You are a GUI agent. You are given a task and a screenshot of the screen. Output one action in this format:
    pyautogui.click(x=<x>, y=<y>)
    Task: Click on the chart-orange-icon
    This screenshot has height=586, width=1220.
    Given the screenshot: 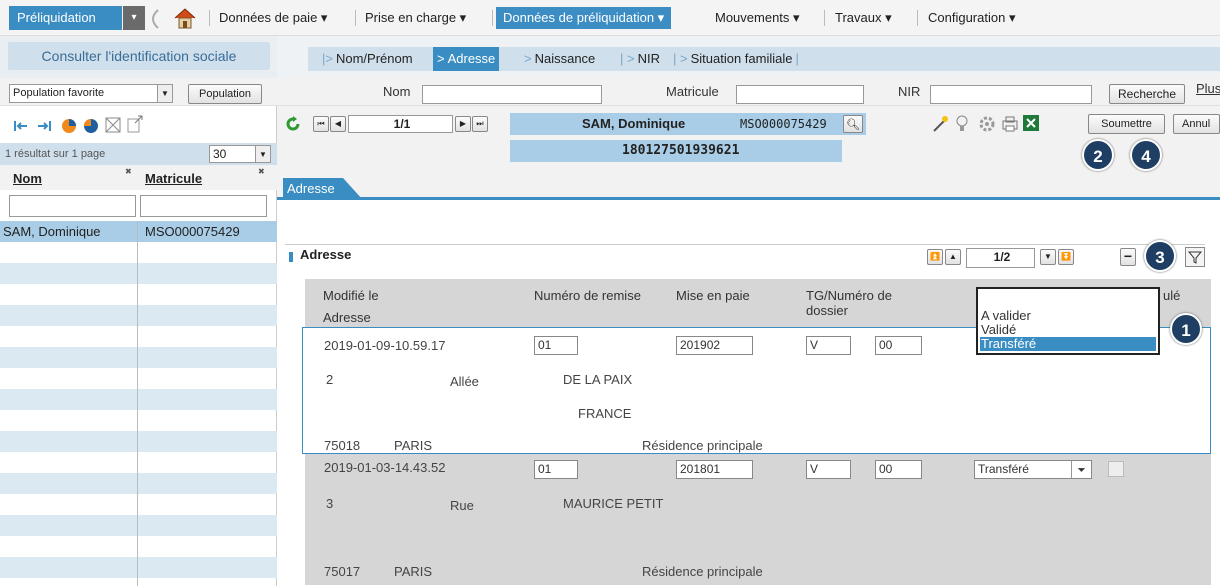 What is the action you would take?
    pyautogui.click(x=69, y=125)
    